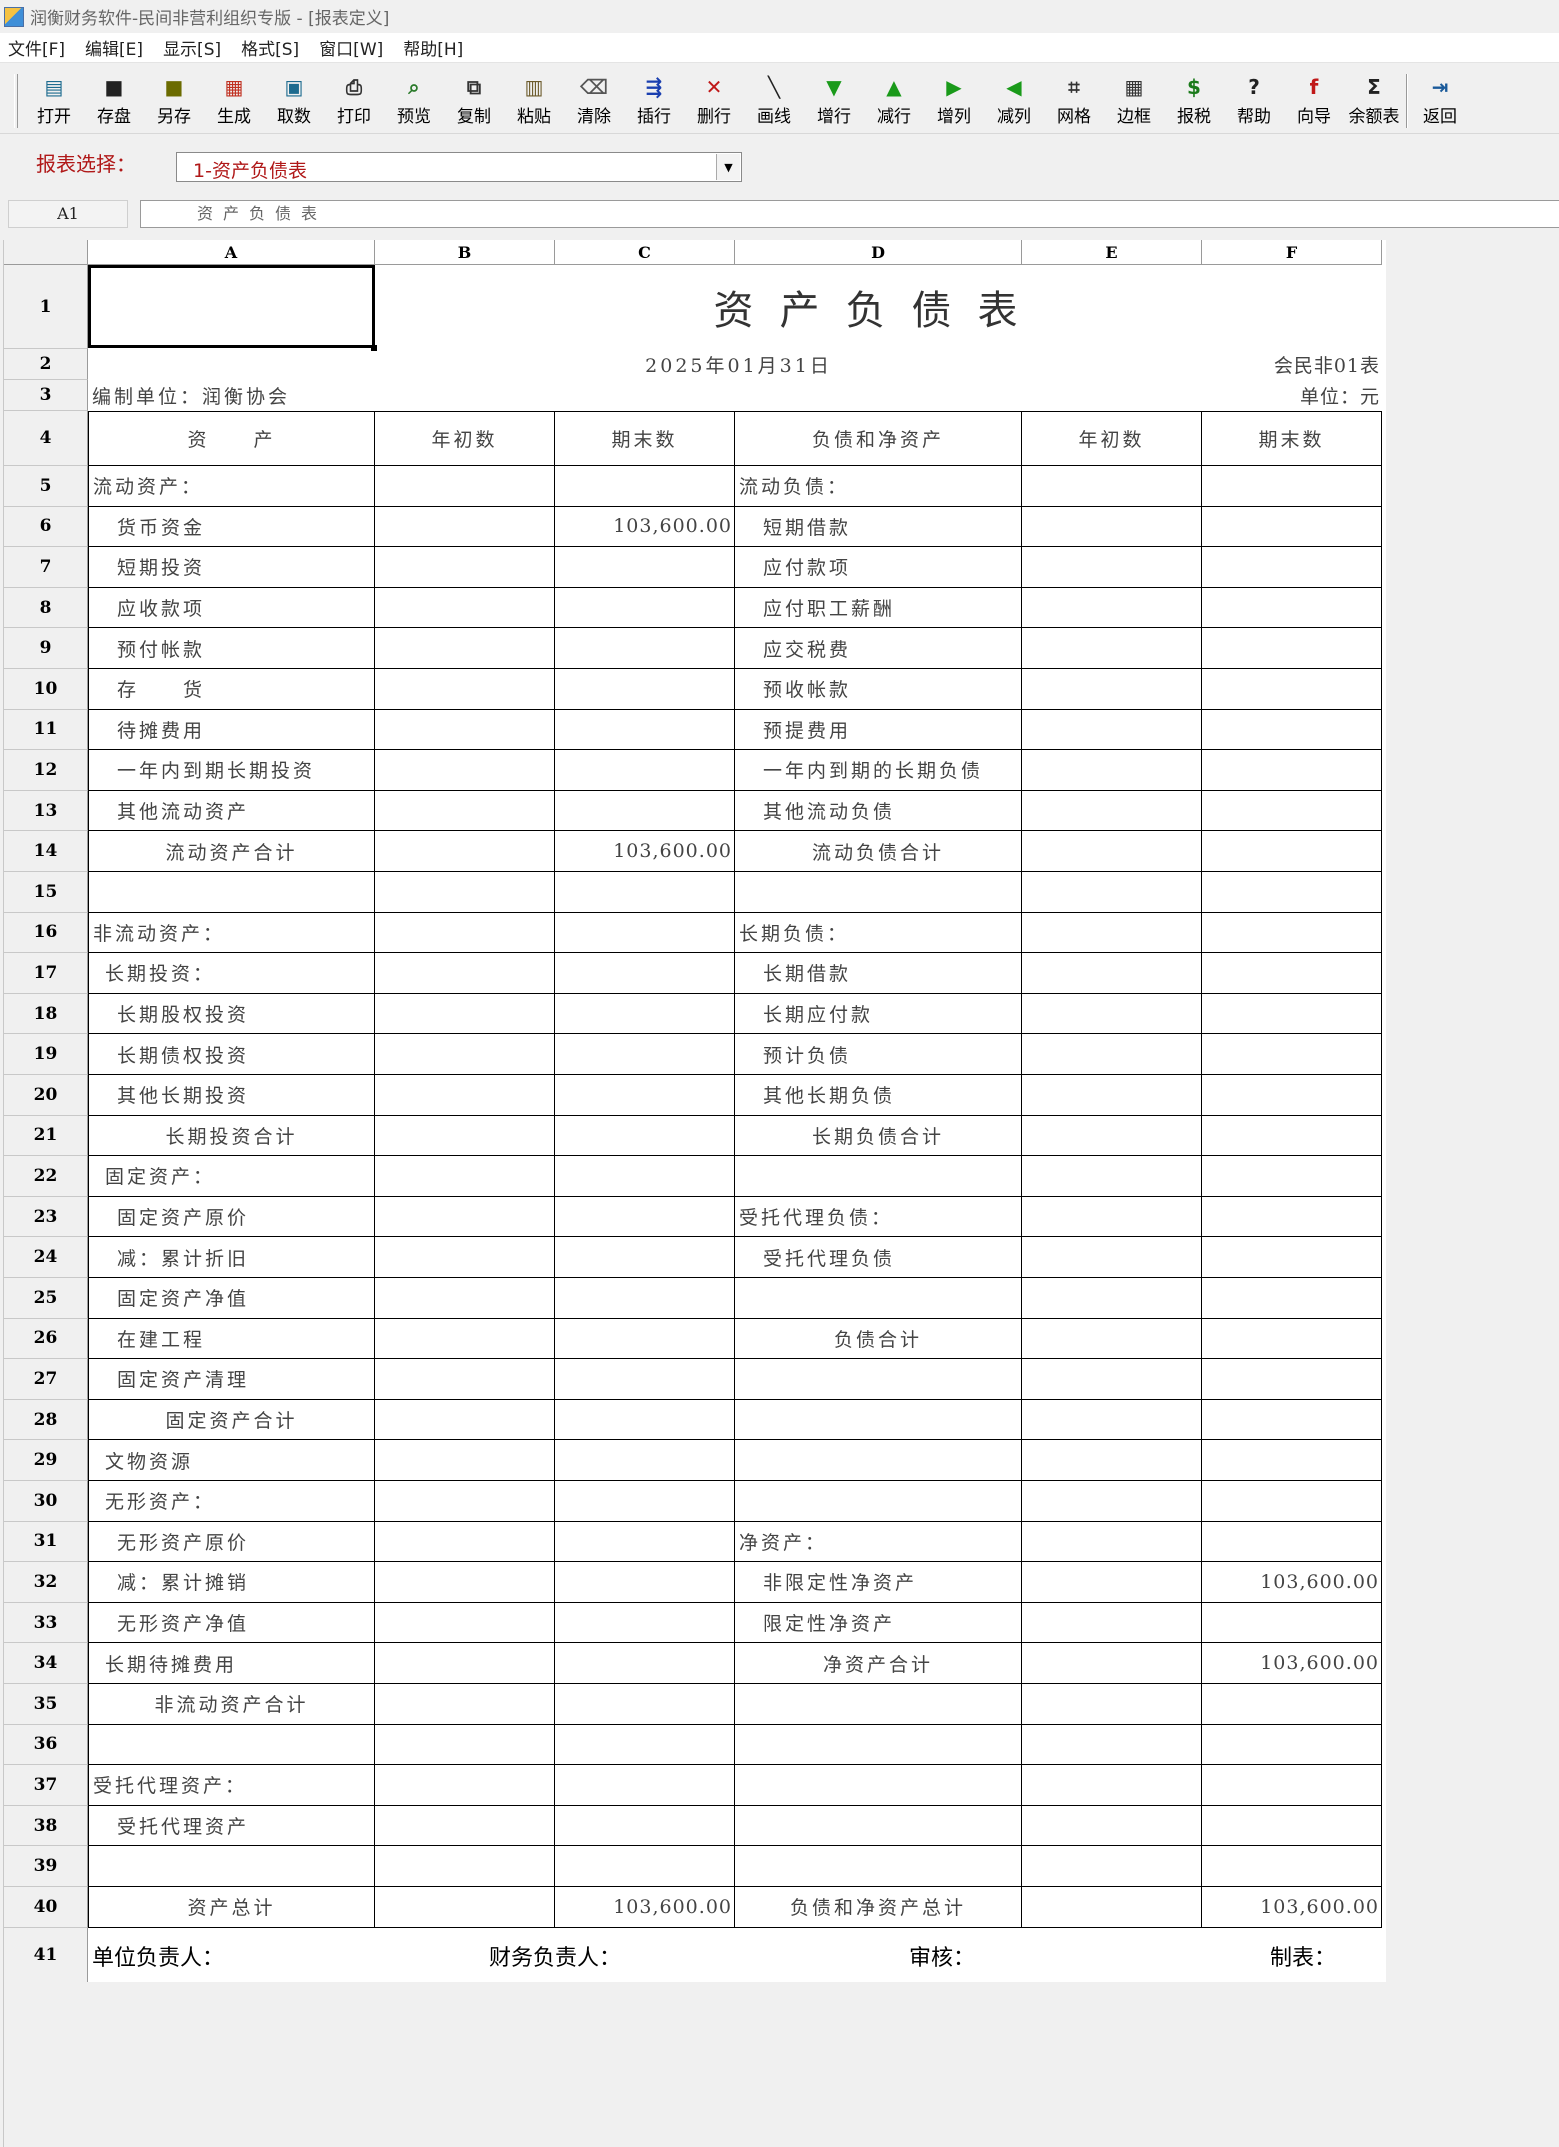  I want to click on formula-input: 资产负债表, so click(849, 214).